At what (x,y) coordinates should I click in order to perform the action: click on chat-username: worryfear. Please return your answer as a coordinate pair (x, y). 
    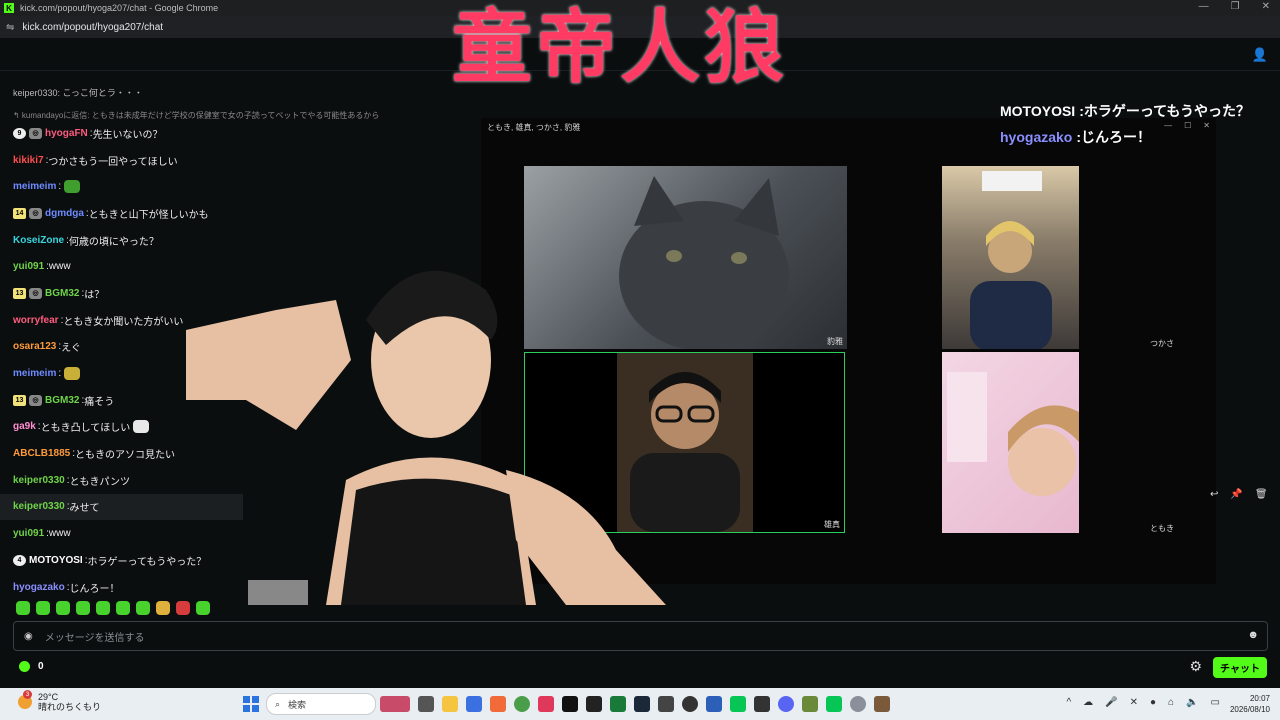
    Looking at the image, I should click on (36, 320).